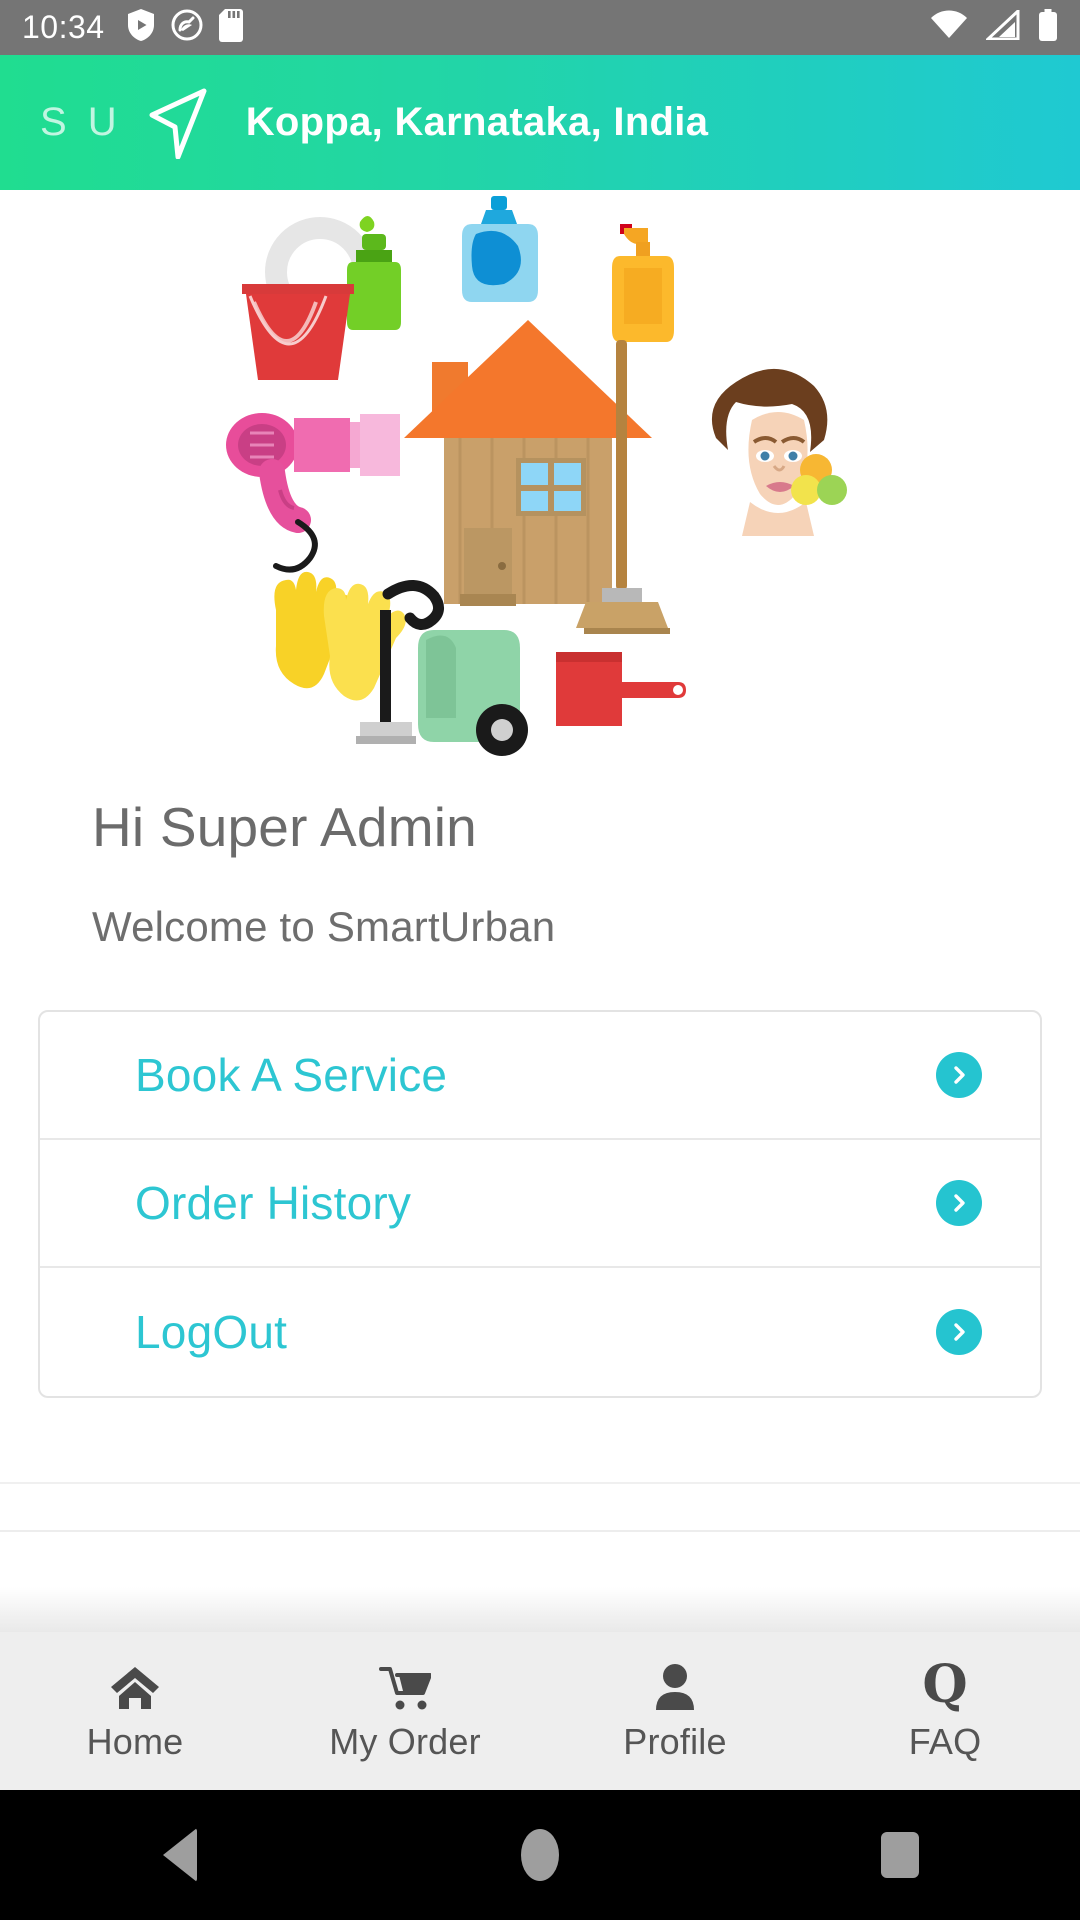  Describe the element at coordinates (230, 27) in the screenshot. I see `sd-card-icon` at that location.